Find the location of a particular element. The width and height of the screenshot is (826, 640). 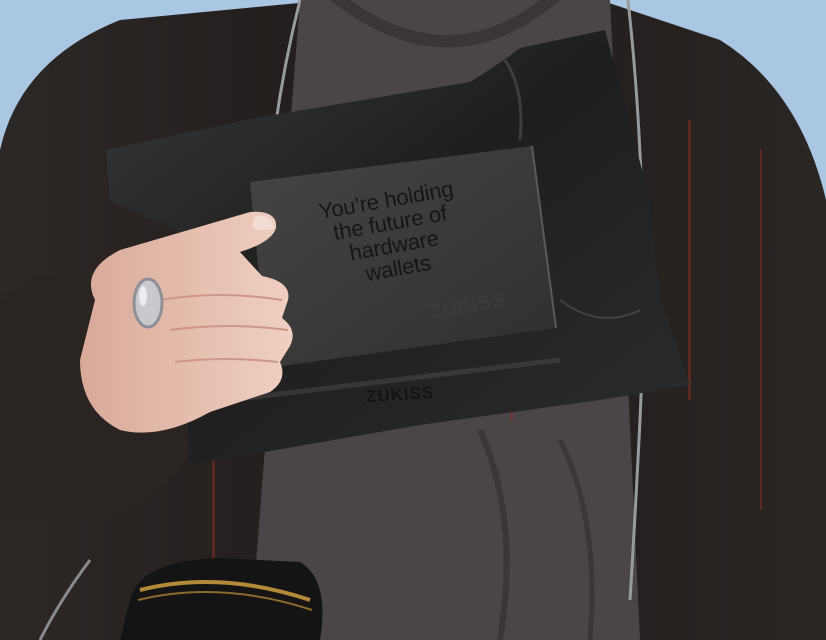

silver-ring is located at coordinates (148, 303).